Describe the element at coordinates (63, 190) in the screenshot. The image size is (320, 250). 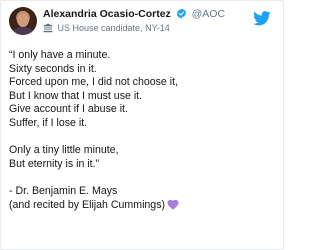
I see `attribution-line: - Dr. Benjamin E. Mays` at that location.